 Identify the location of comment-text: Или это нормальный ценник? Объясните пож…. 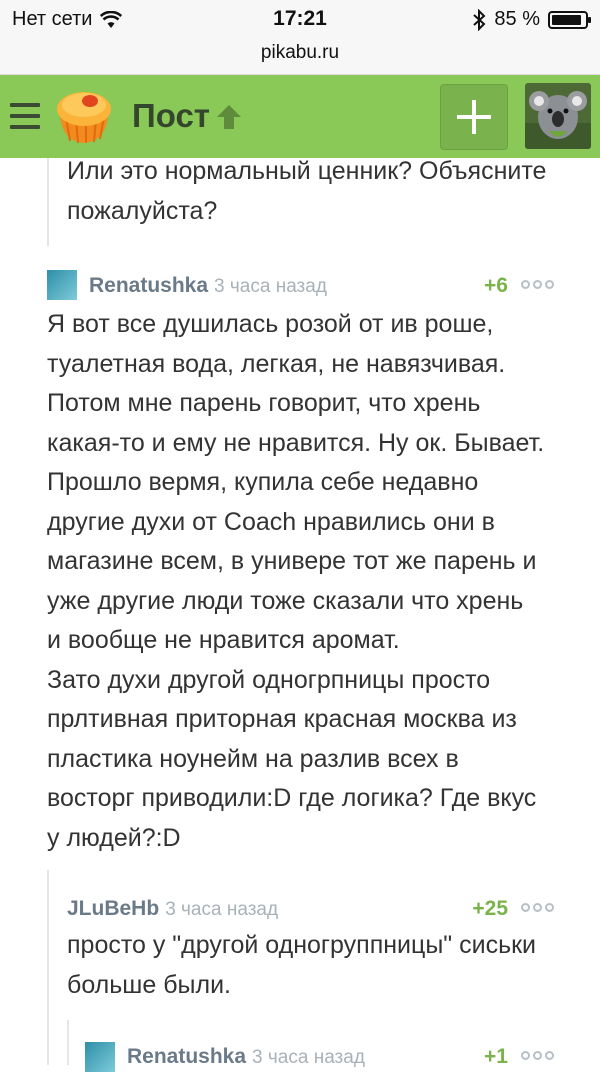
(307, 191).